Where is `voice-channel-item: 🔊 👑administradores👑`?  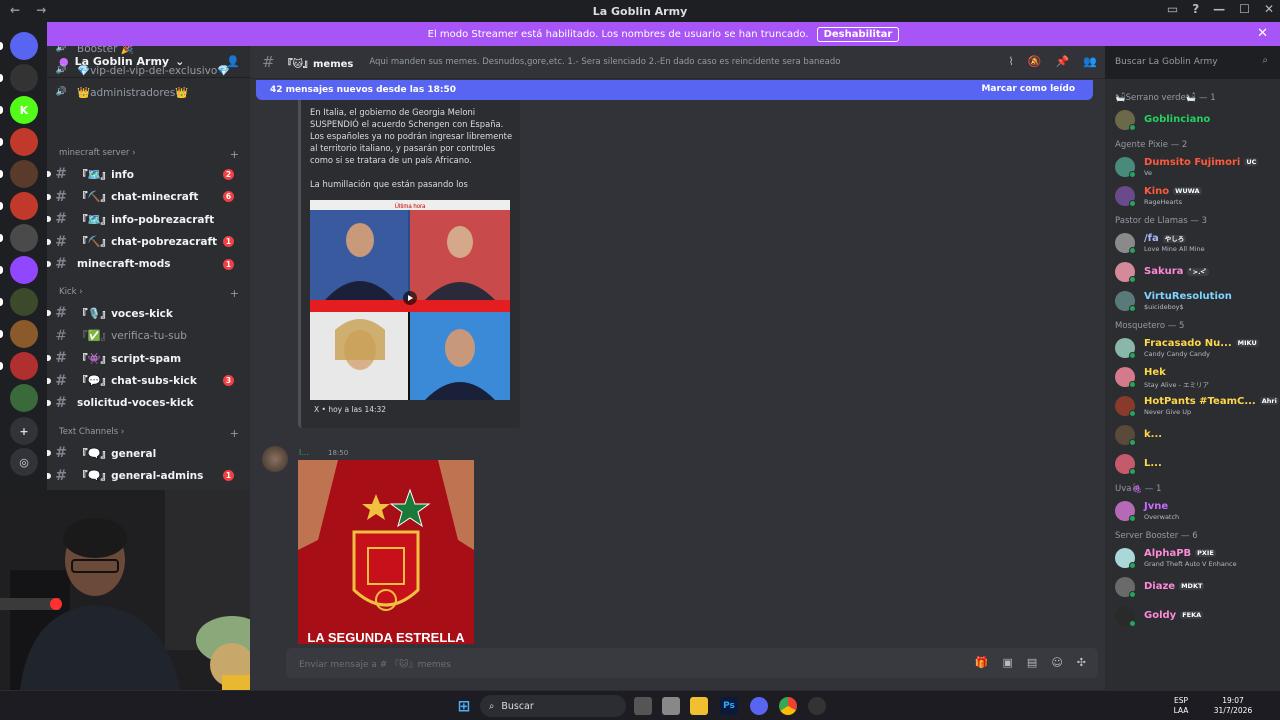
voice-channel-item: 🔊 👑administradores👑 is located at coordinates (145, 92).